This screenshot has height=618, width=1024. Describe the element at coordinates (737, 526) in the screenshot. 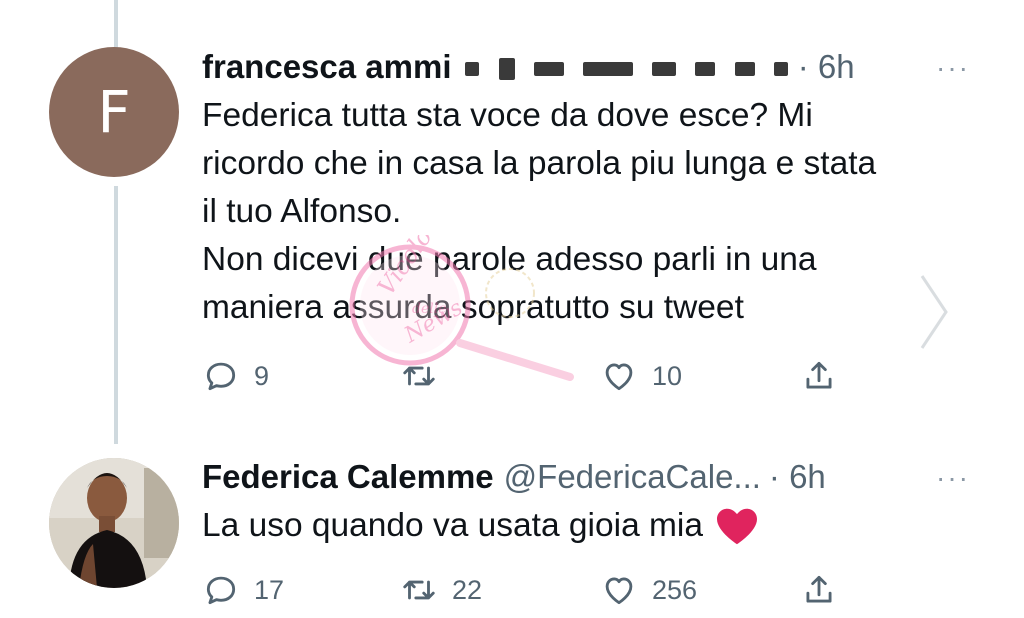

I see `red-heart-emoji` at that location.